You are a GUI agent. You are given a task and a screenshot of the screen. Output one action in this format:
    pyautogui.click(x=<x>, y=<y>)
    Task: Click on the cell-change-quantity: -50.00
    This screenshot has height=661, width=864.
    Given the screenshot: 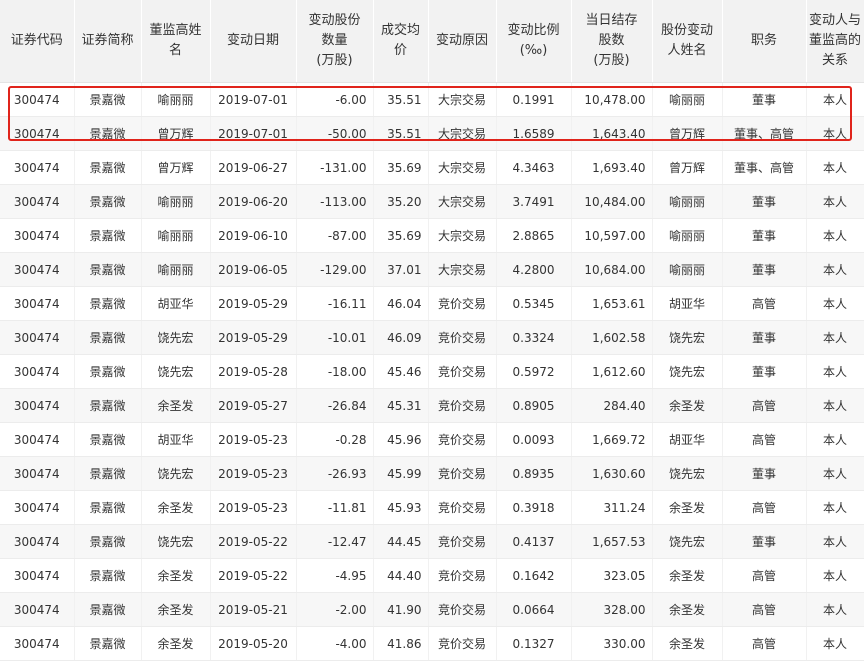 What is the action you would take?
    pyautogui.click(x=335, y=133)
    